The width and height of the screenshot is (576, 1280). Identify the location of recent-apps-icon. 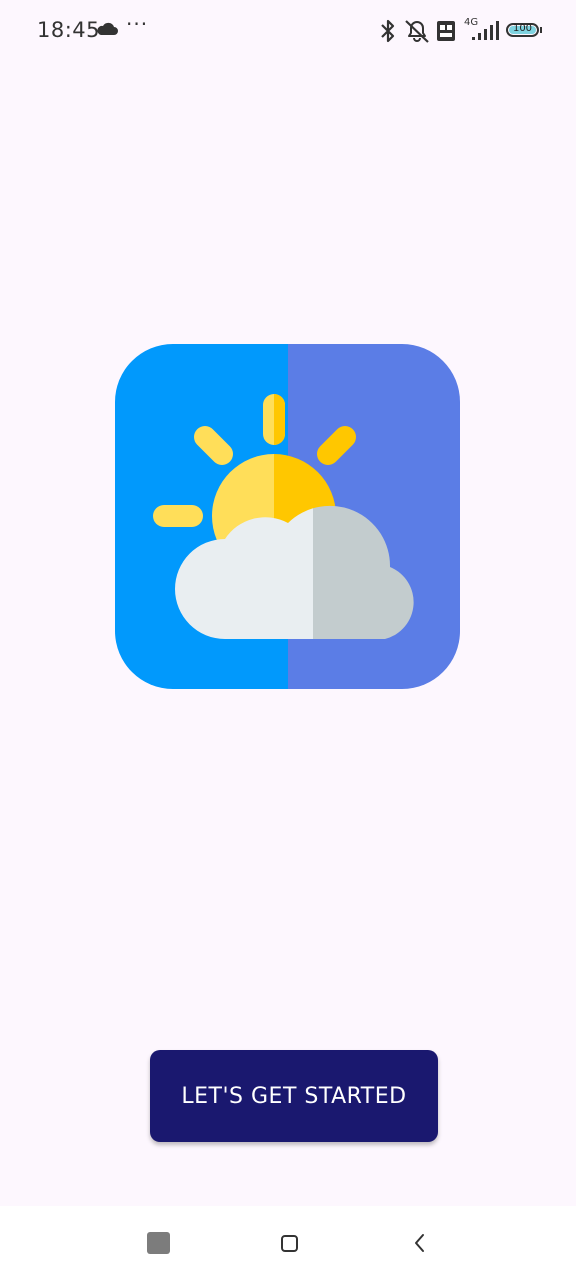
(158, 1243).